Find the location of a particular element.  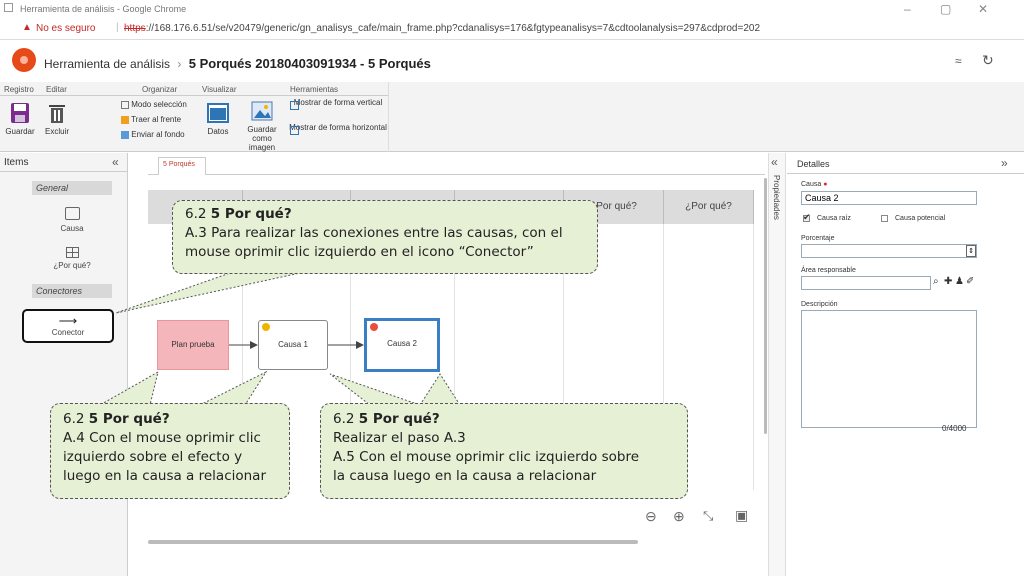

callout-left-line-1: A.4 Con el mouse oprimir clic is located at coordinates (162, 438).